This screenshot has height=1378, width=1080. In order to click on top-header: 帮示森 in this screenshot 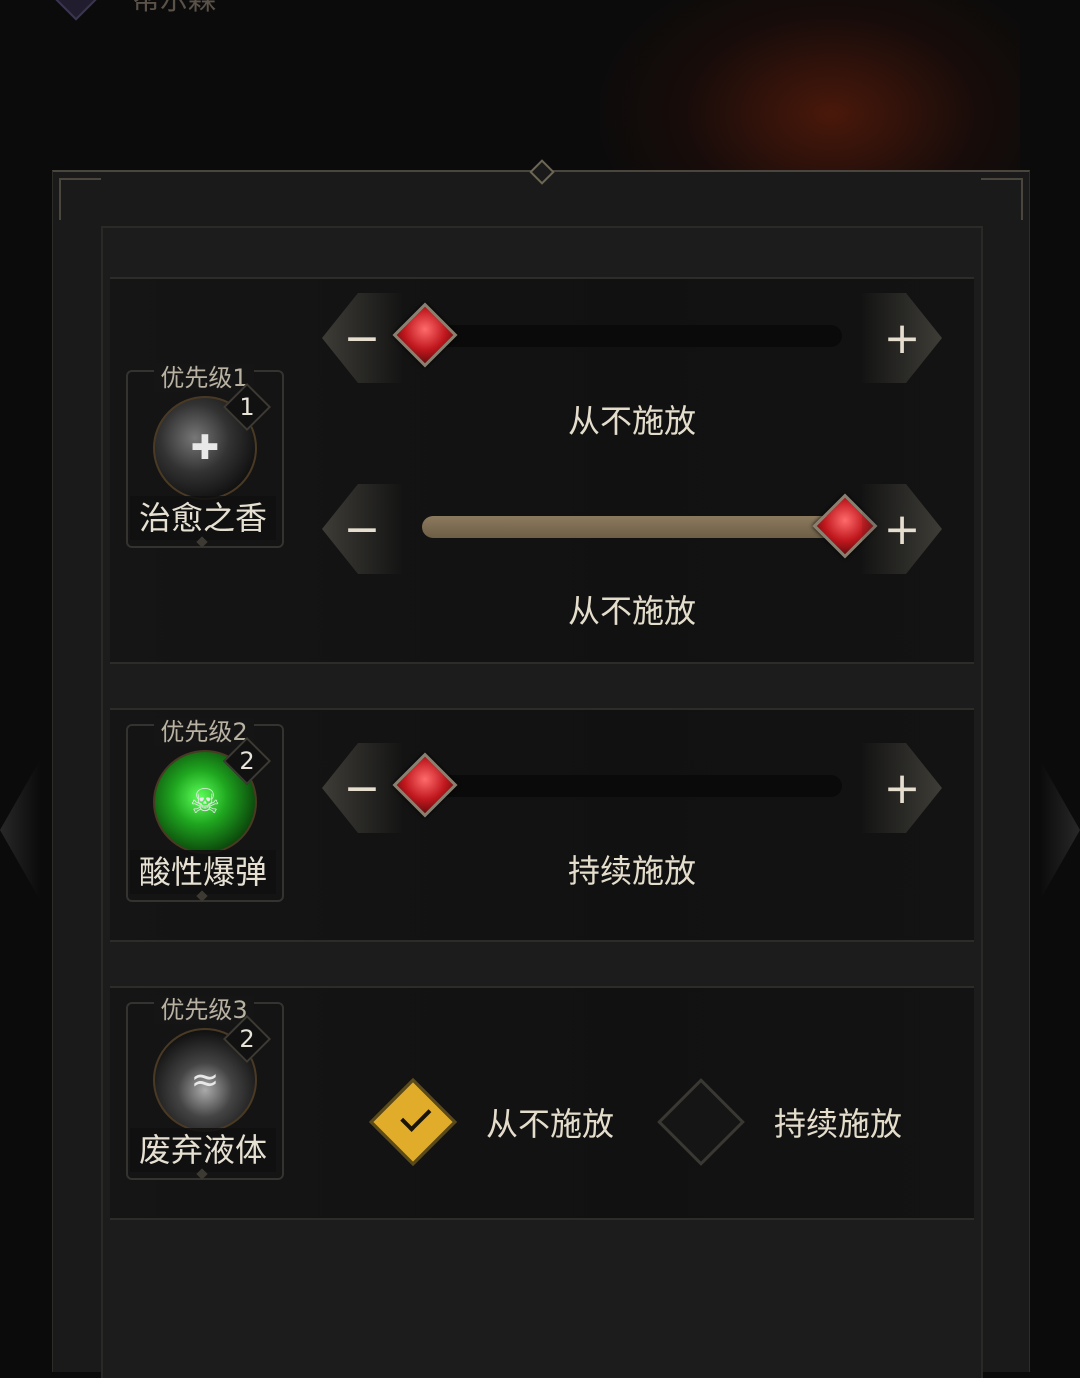, I will do `click(134, 10)`.